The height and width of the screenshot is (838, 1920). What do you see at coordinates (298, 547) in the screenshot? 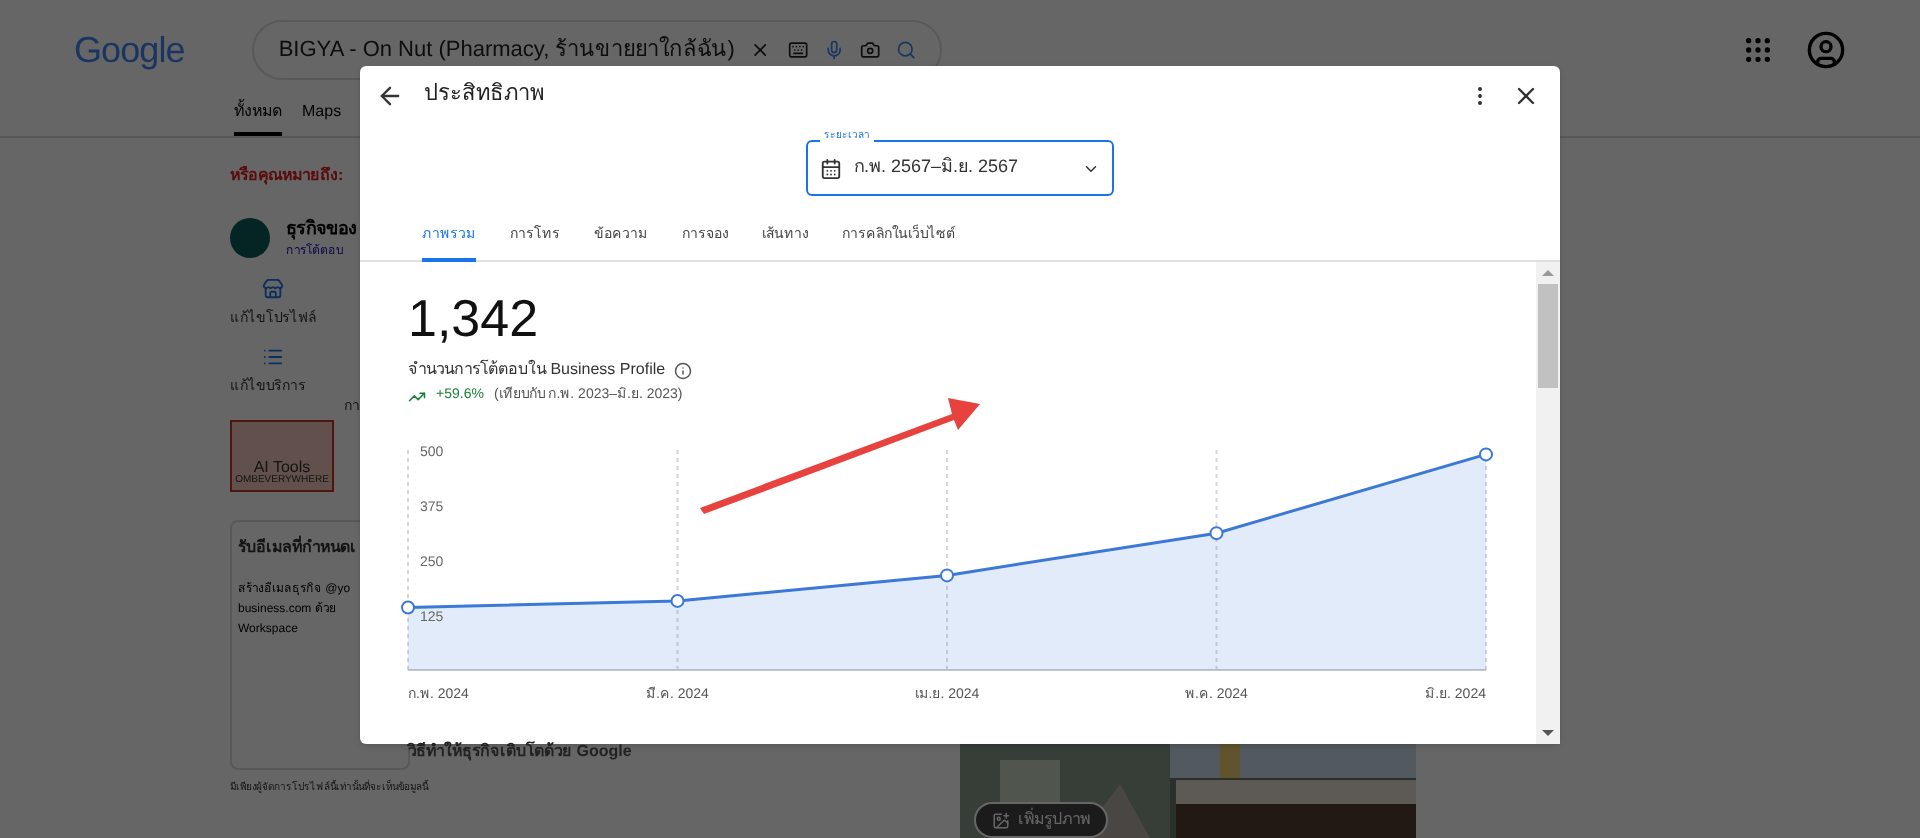
I see `card-title: รับอีเมลที่กำหนดเ` at bounding box center [298, 547].